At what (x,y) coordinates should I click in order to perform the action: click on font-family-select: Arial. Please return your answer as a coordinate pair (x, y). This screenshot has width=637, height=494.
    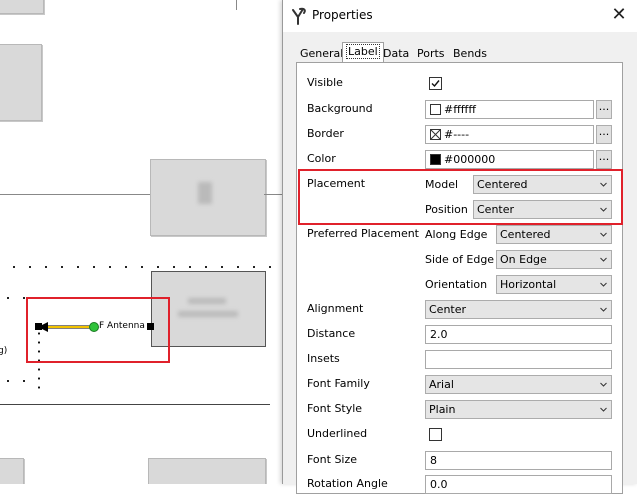
    Looking at the image, I should click on (518, 384).